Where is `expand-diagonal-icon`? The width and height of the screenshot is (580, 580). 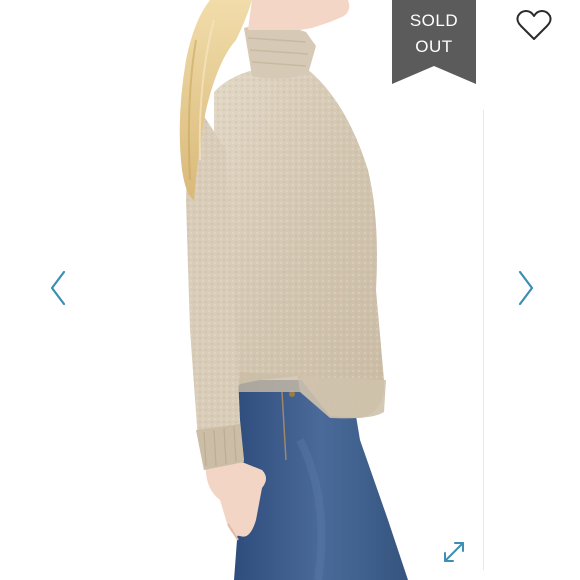 expand-diagonal-icon is located at coordinates (454, 552).